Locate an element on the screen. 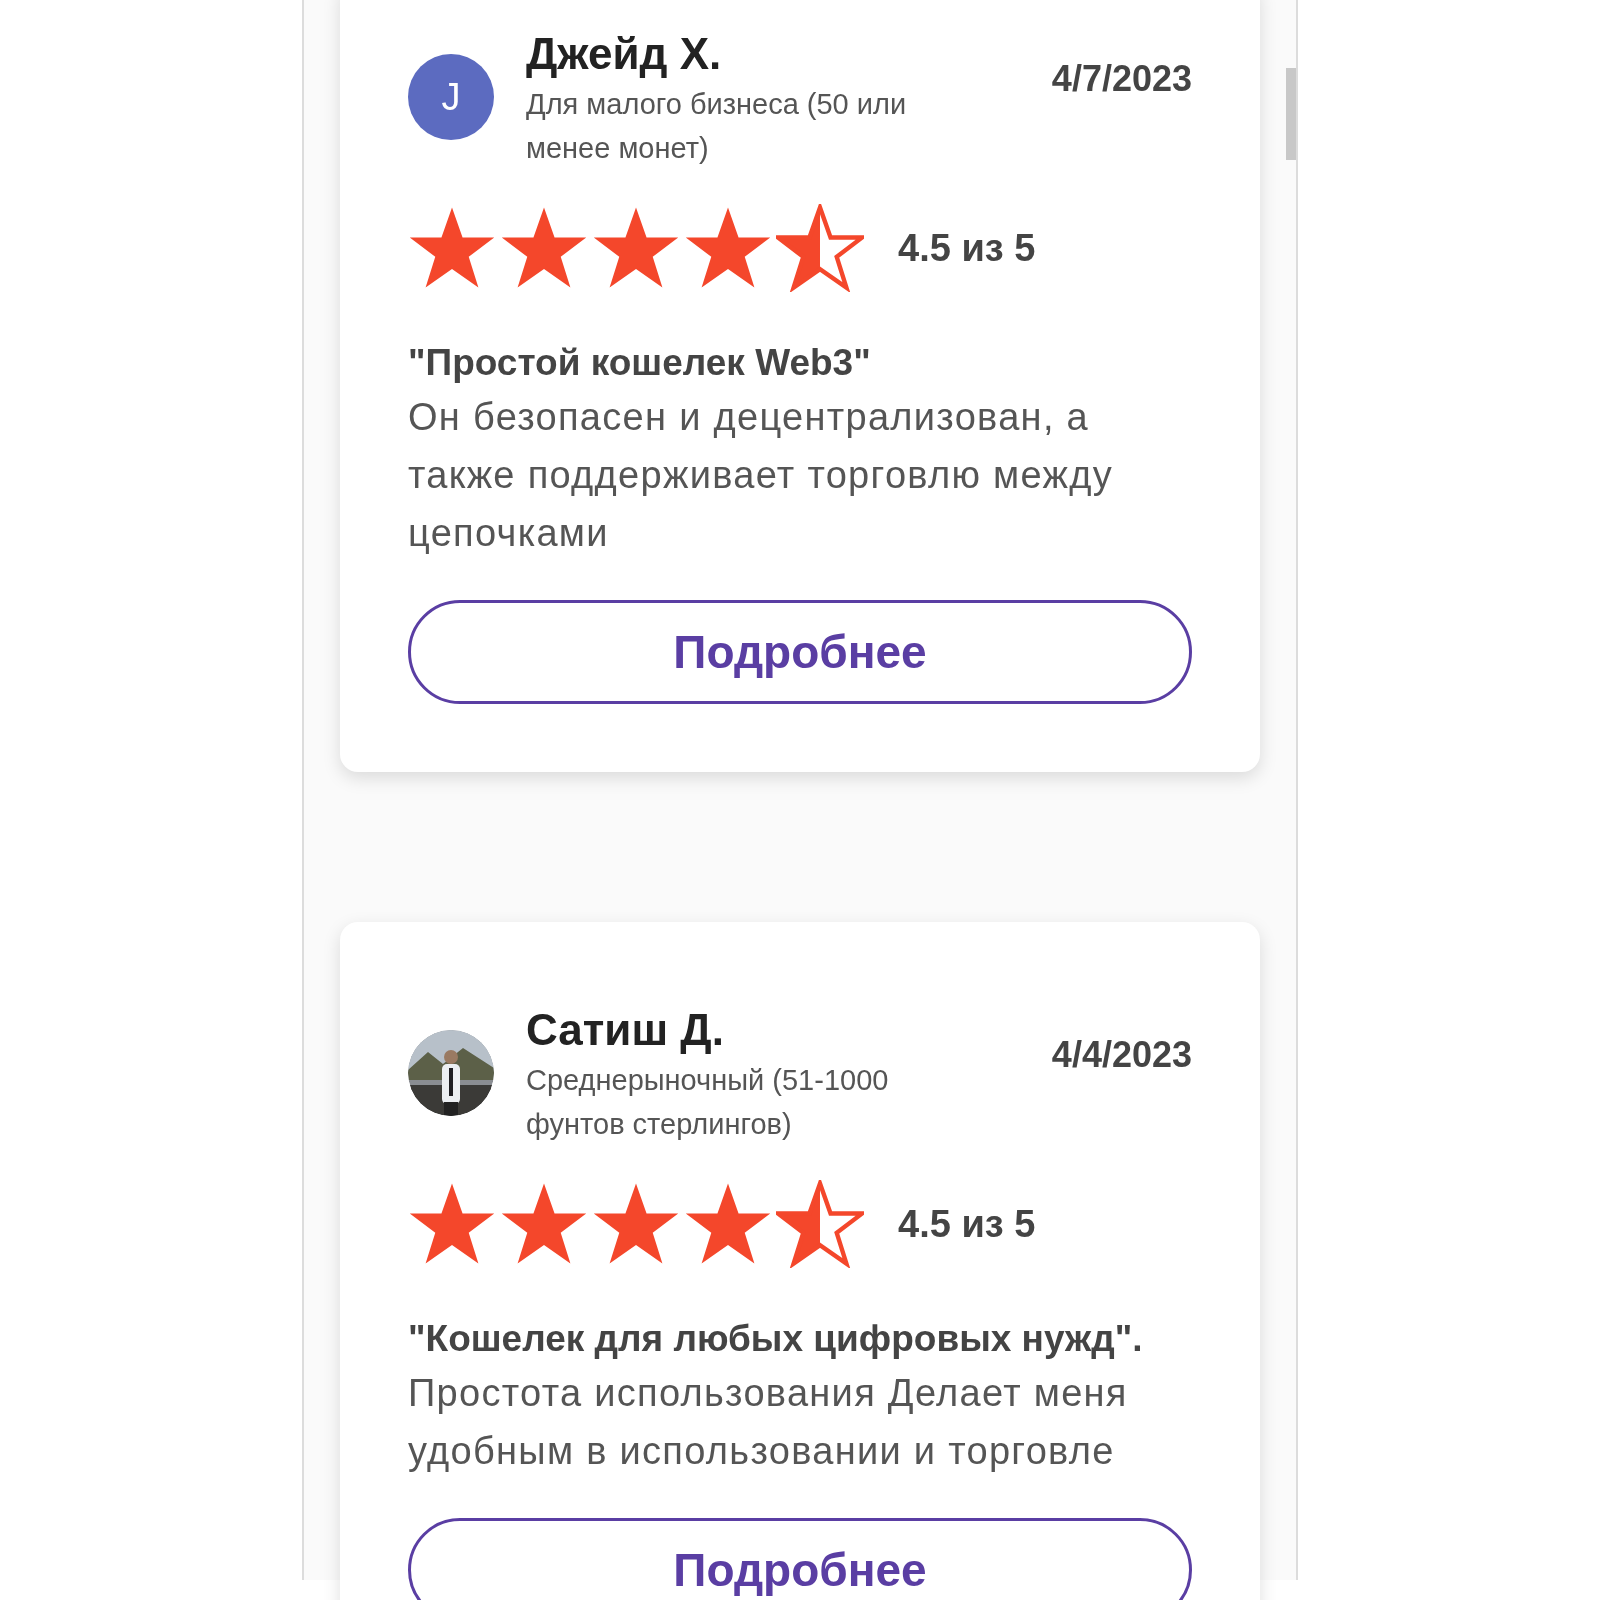 The height and width of the screenshot is (1600, 1600). reviewer-name: Сатиш Д. is located at coordinates (625, 1030).